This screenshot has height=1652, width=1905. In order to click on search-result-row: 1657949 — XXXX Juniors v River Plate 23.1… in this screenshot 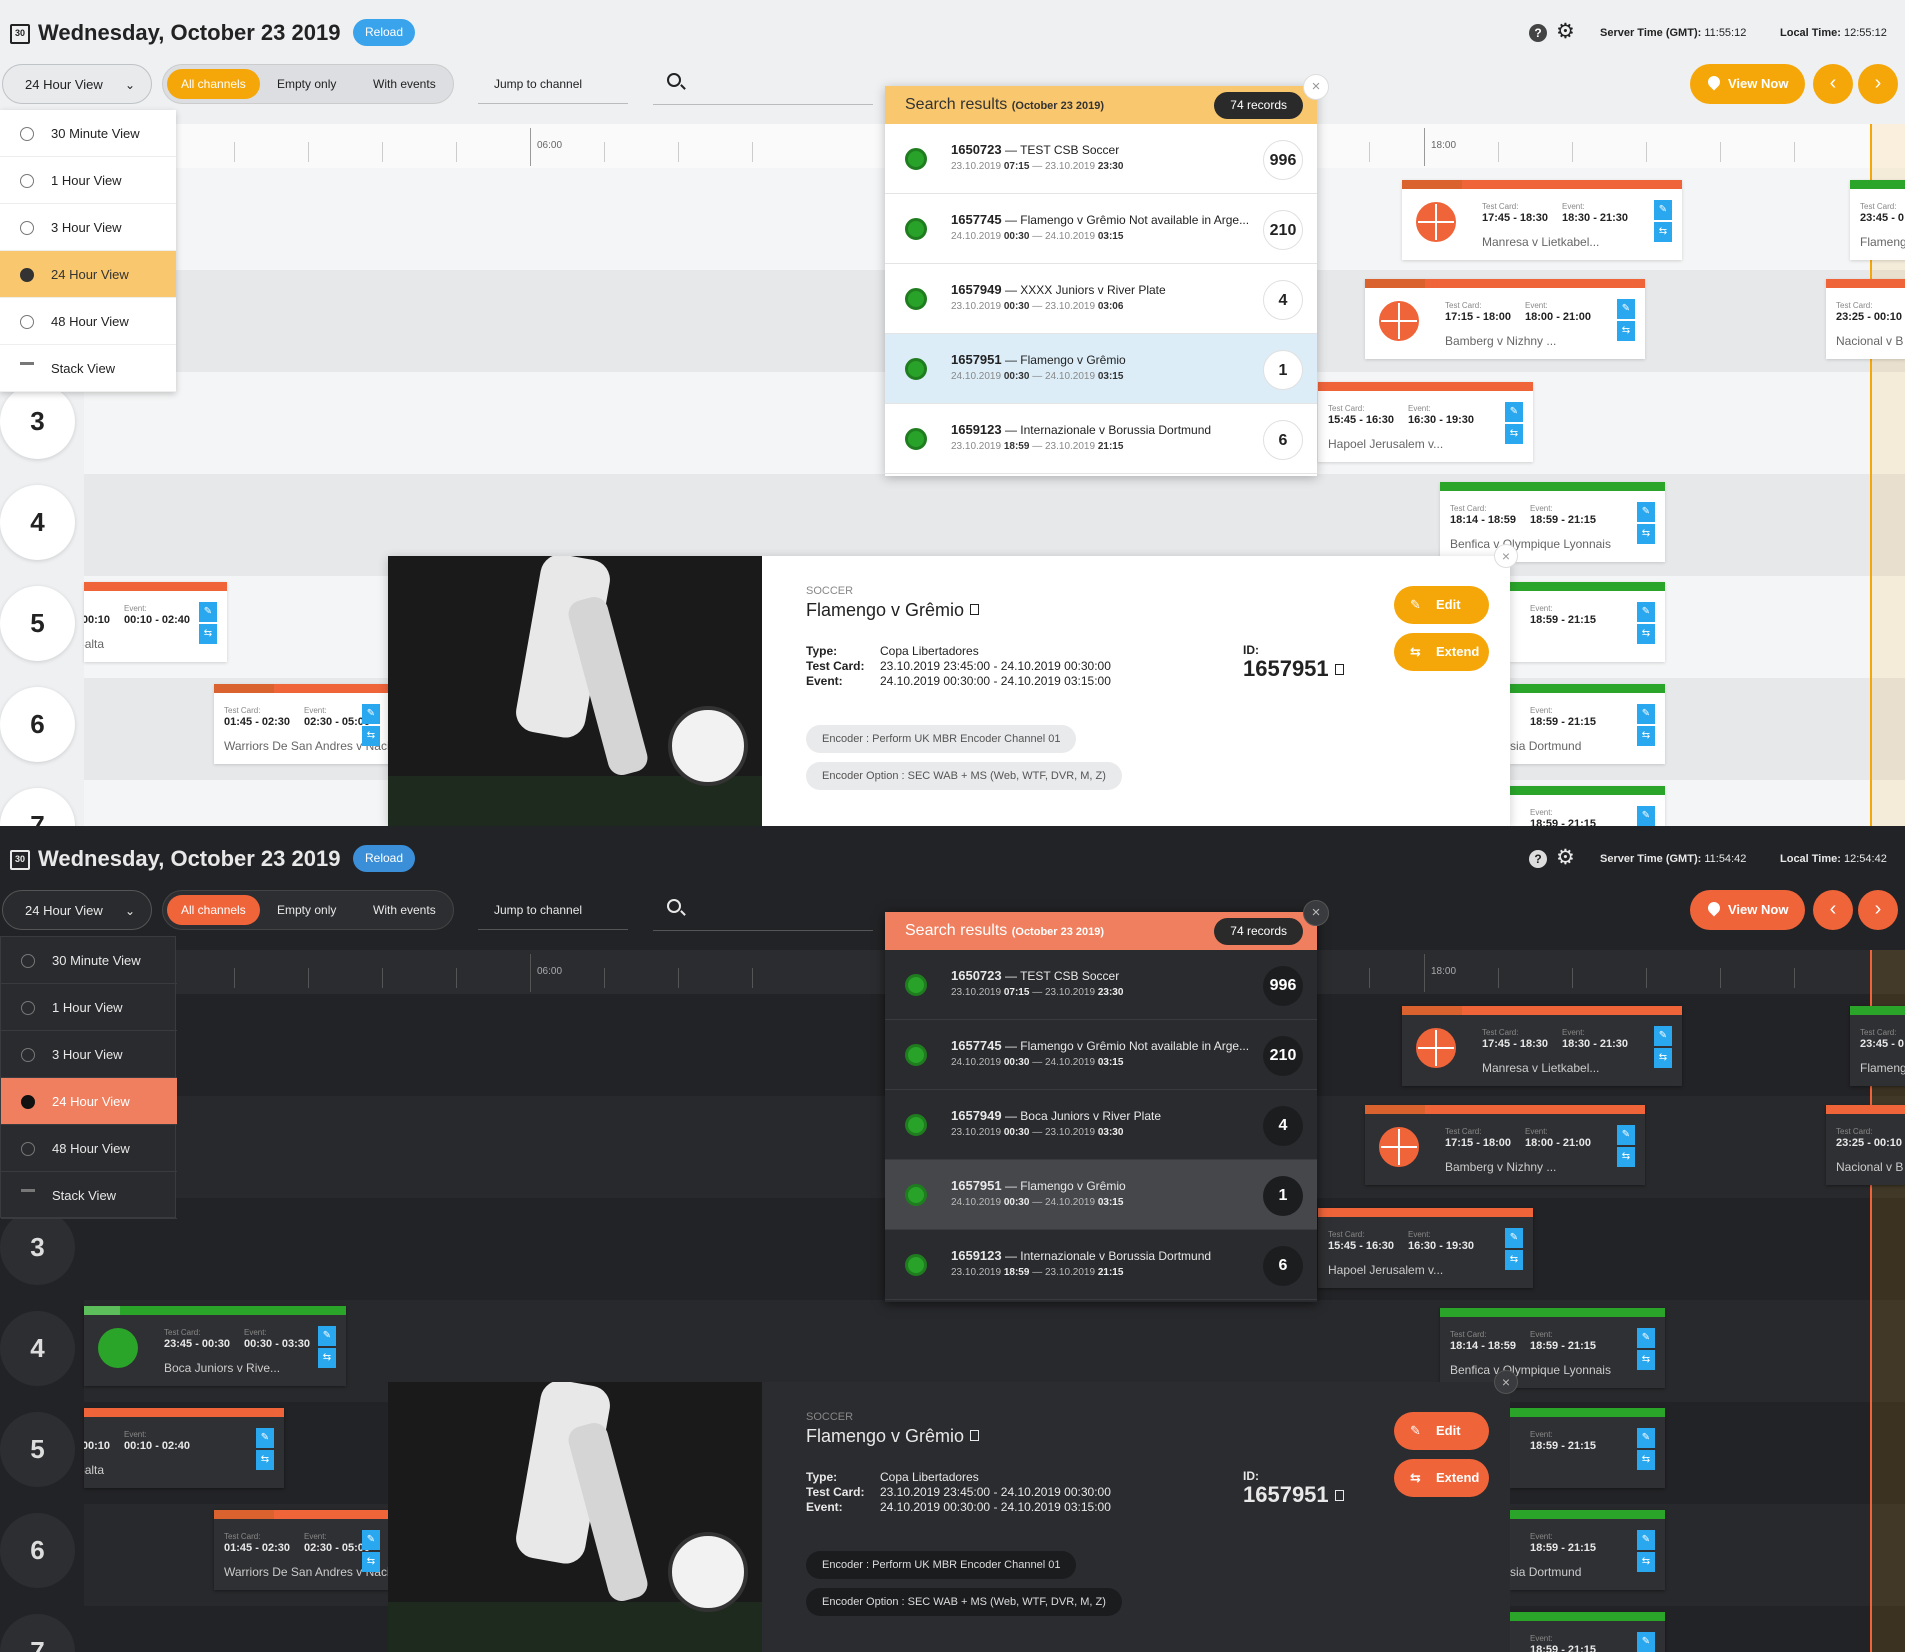, I will do `click(1101, 299)`.